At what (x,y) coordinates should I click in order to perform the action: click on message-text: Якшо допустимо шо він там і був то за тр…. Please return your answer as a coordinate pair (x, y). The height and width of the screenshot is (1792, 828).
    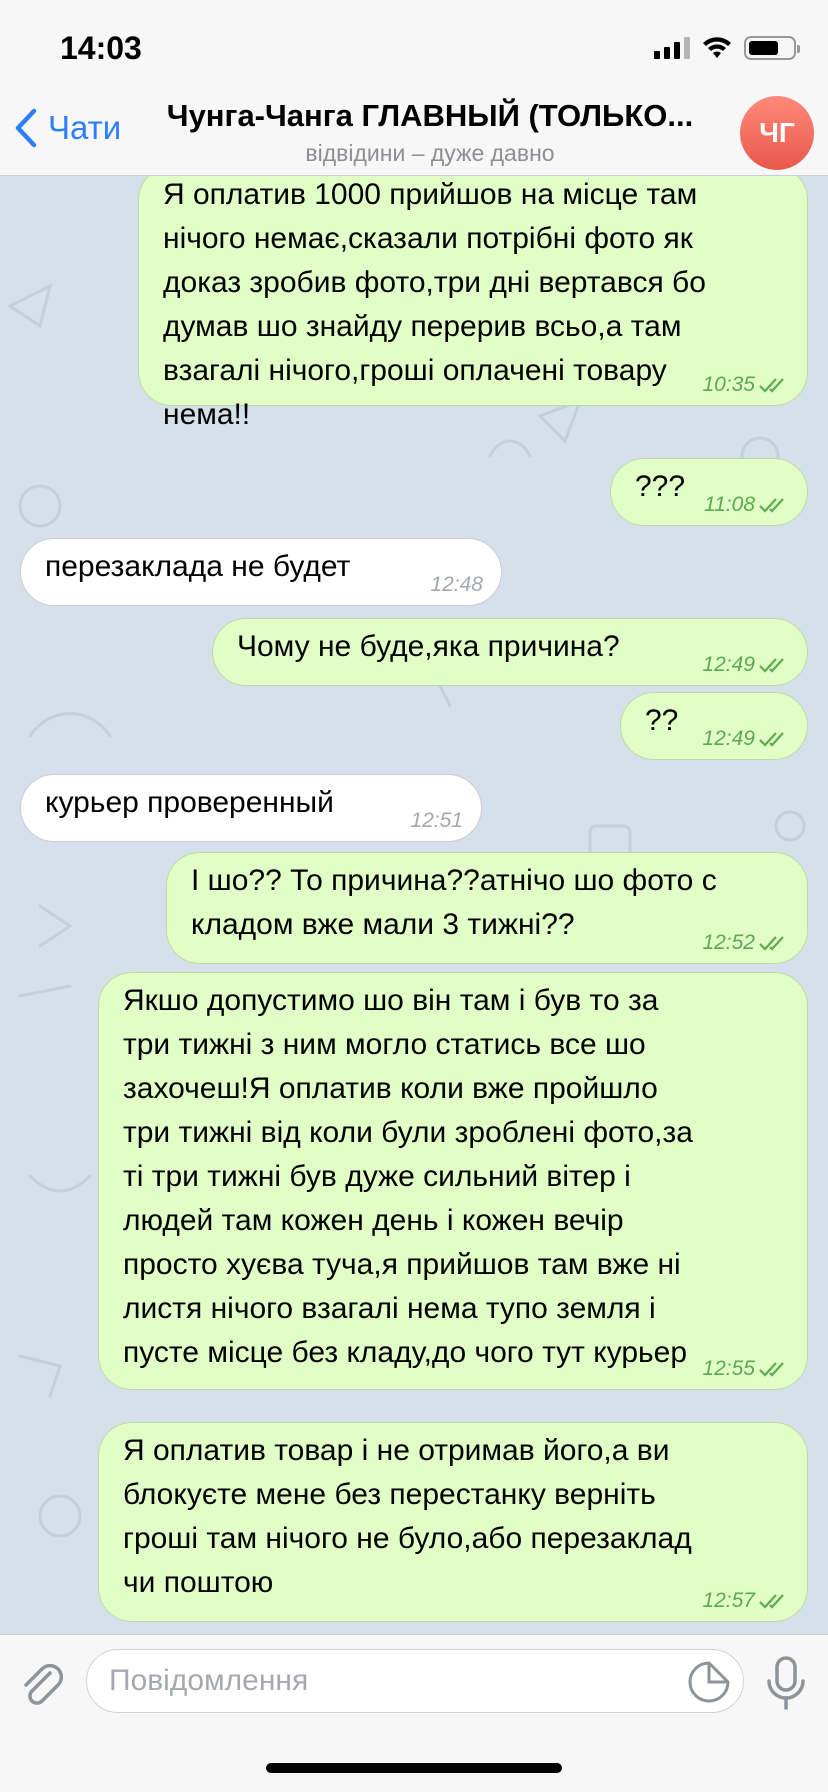
    Looking at the image, I should click on (408, 1176).